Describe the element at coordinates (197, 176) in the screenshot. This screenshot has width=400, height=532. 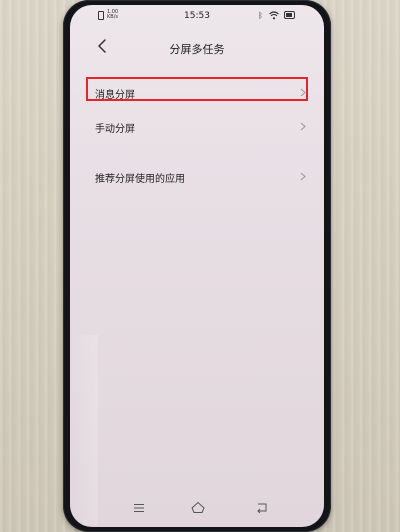
I see `list-item-recommended-apps: 推荐分屏使用的应用` at that location.